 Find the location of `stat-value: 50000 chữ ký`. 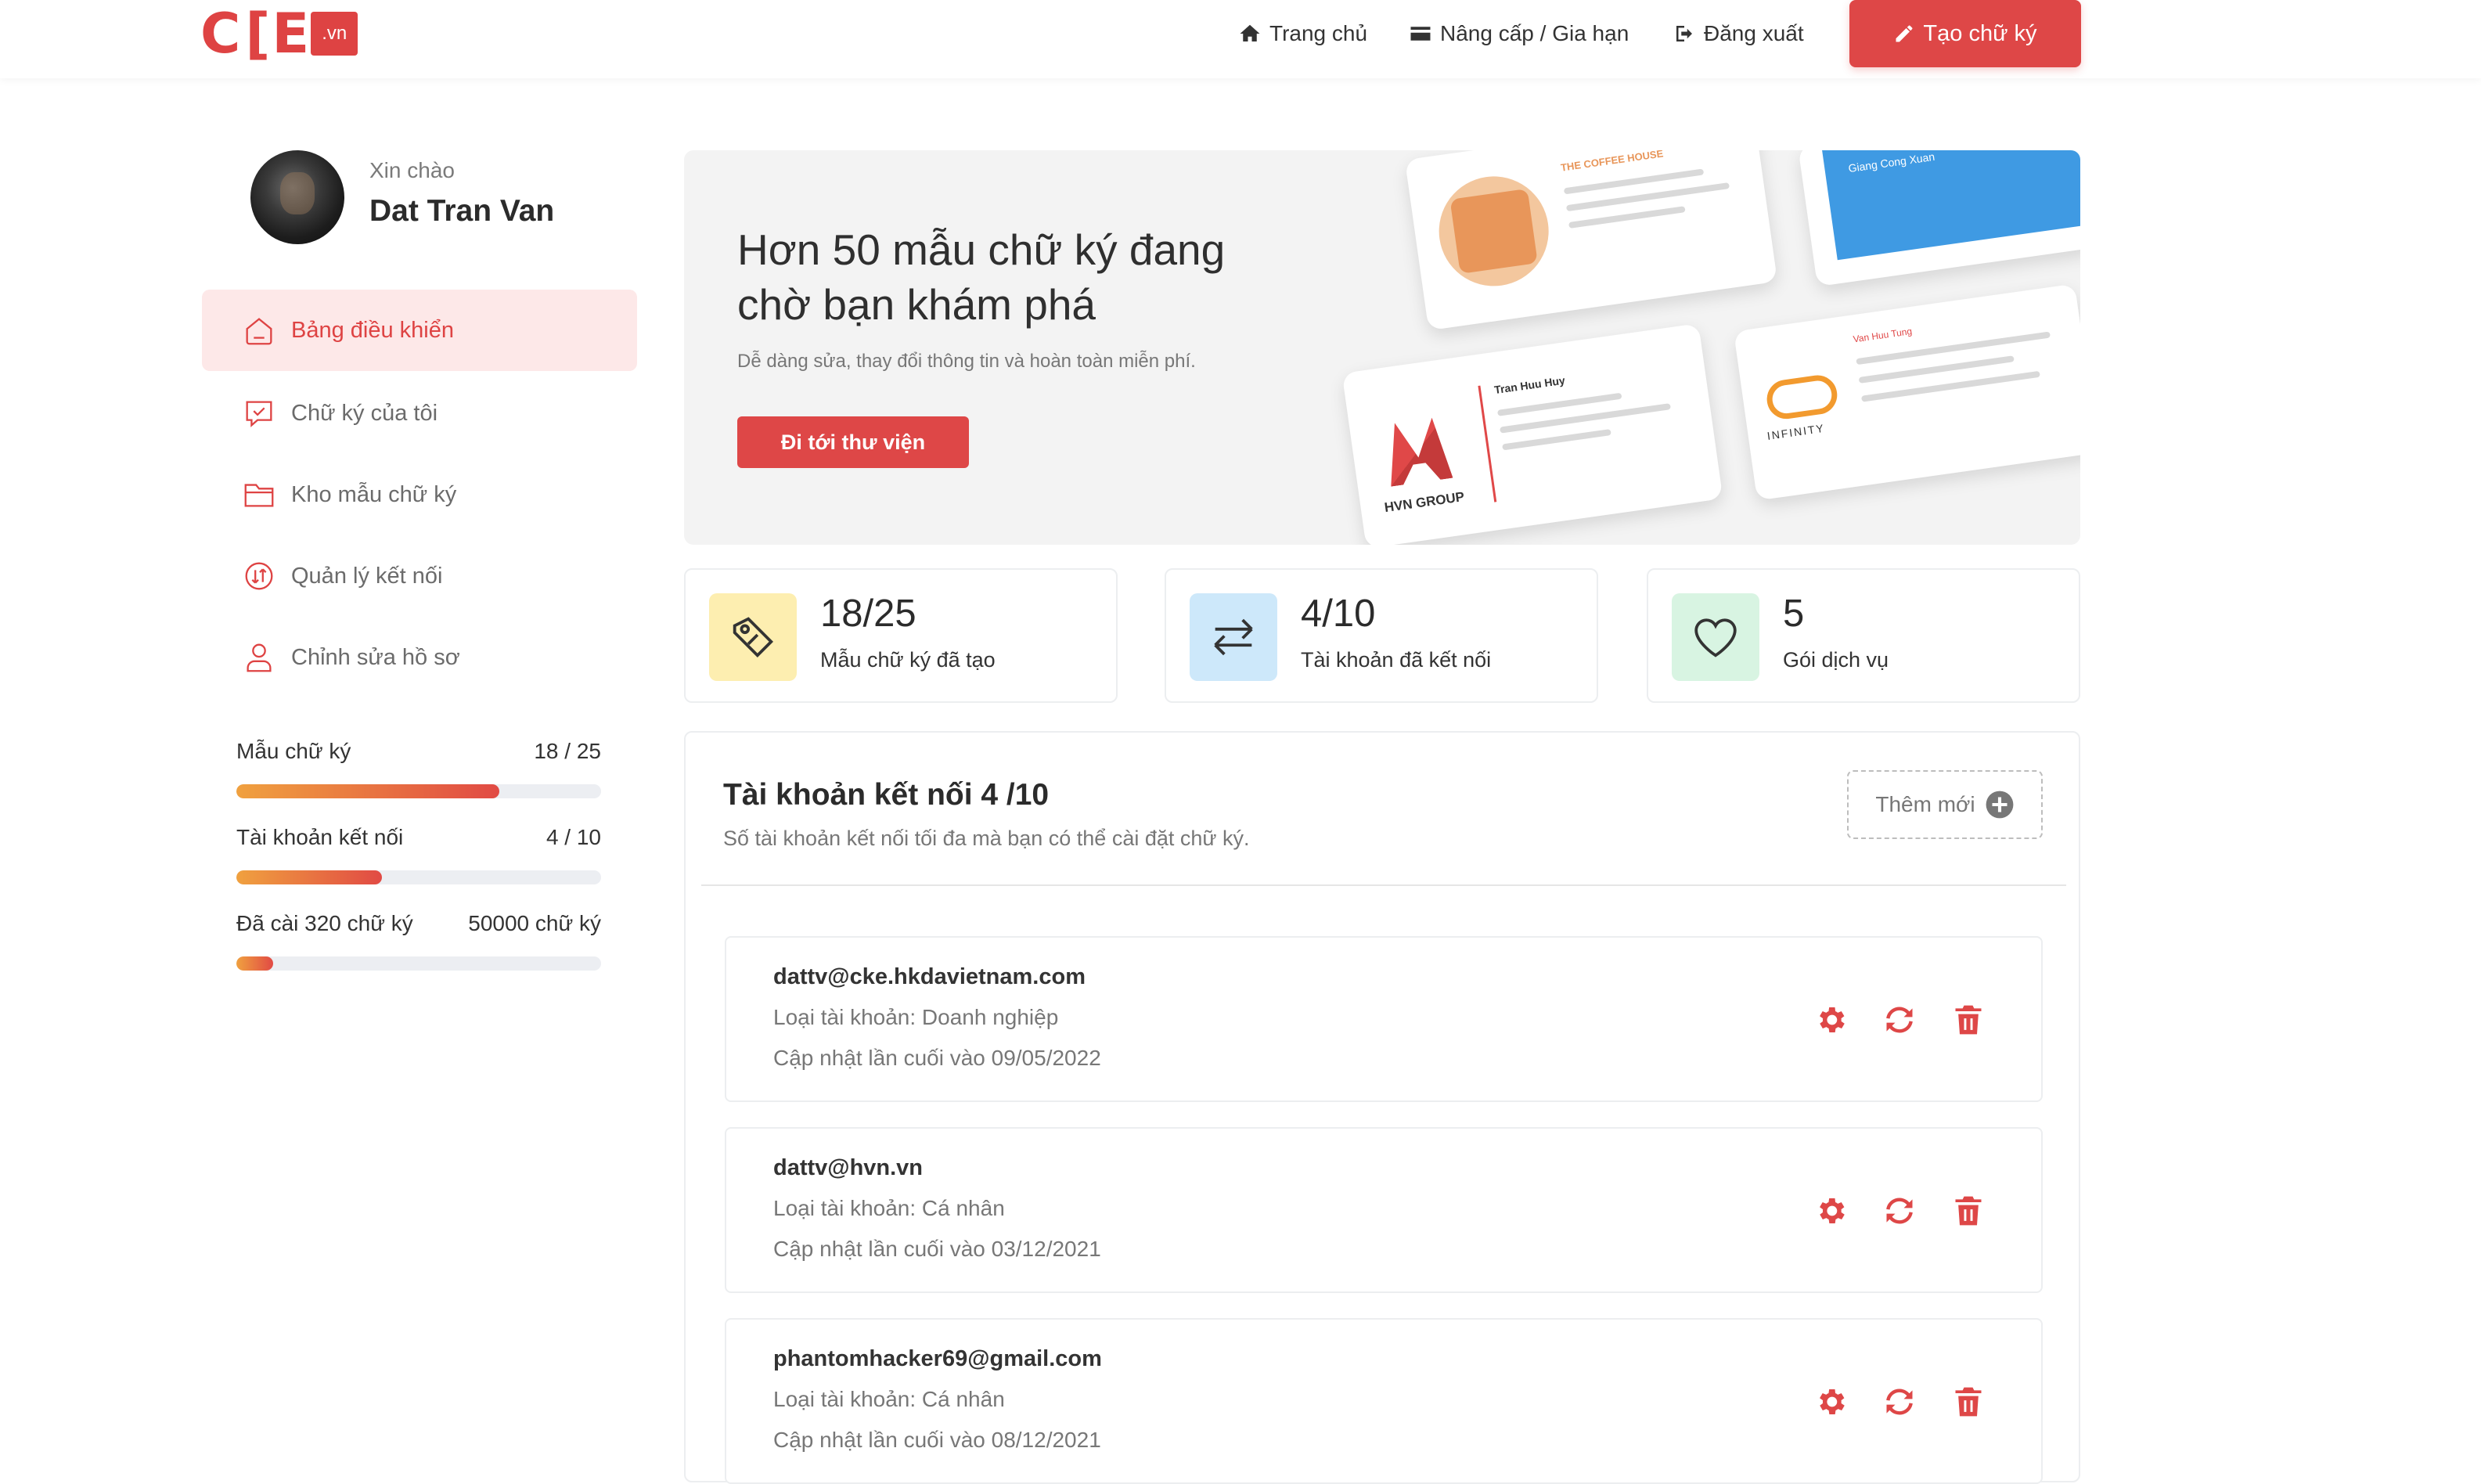

stat-value: 50000 chữ ký is located at coordinates (534, 923).